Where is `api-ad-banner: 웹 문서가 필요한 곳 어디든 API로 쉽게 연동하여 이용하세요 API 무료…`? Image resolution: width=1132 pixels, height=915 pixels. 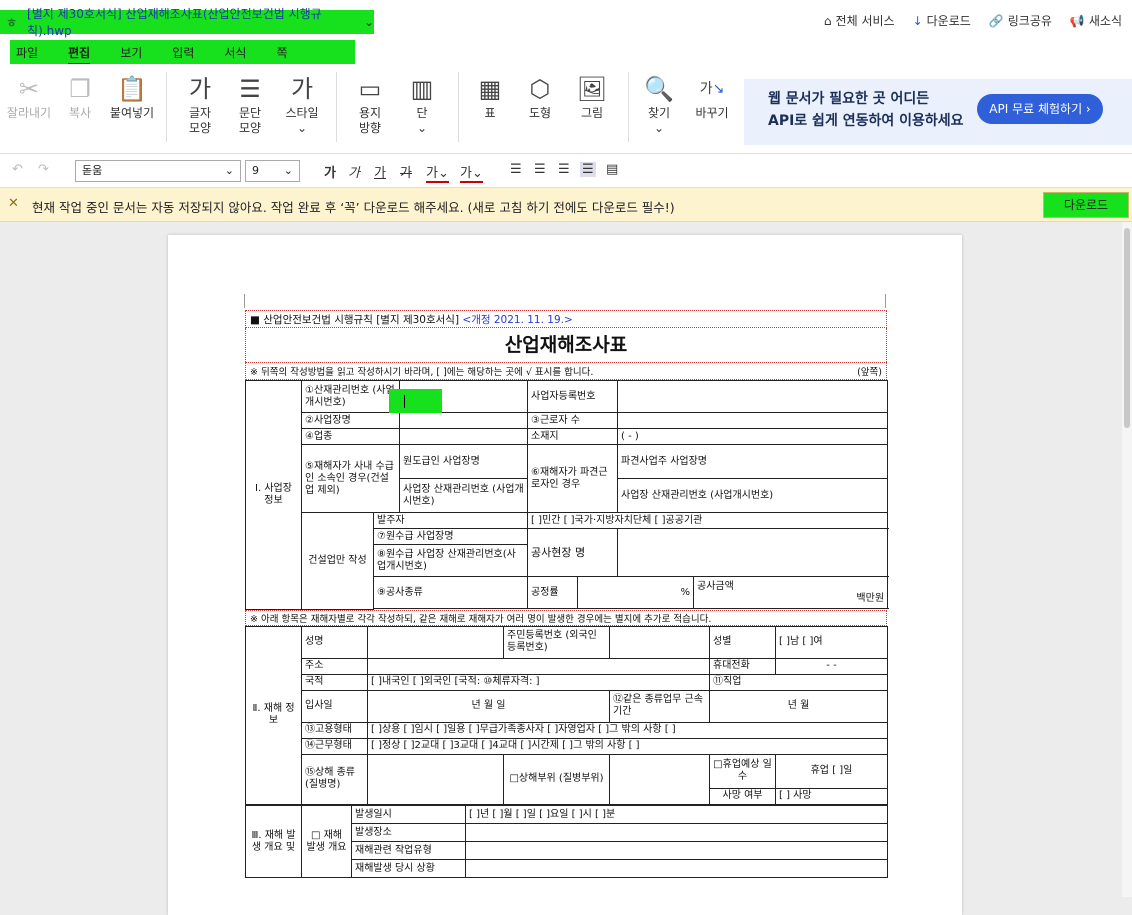 api-ad-banner: 웹 문서가 필요한 곳 어디든 API로 쉽게 연동하여 이용하세요 API 무료… is located at coordinates (938, 112).